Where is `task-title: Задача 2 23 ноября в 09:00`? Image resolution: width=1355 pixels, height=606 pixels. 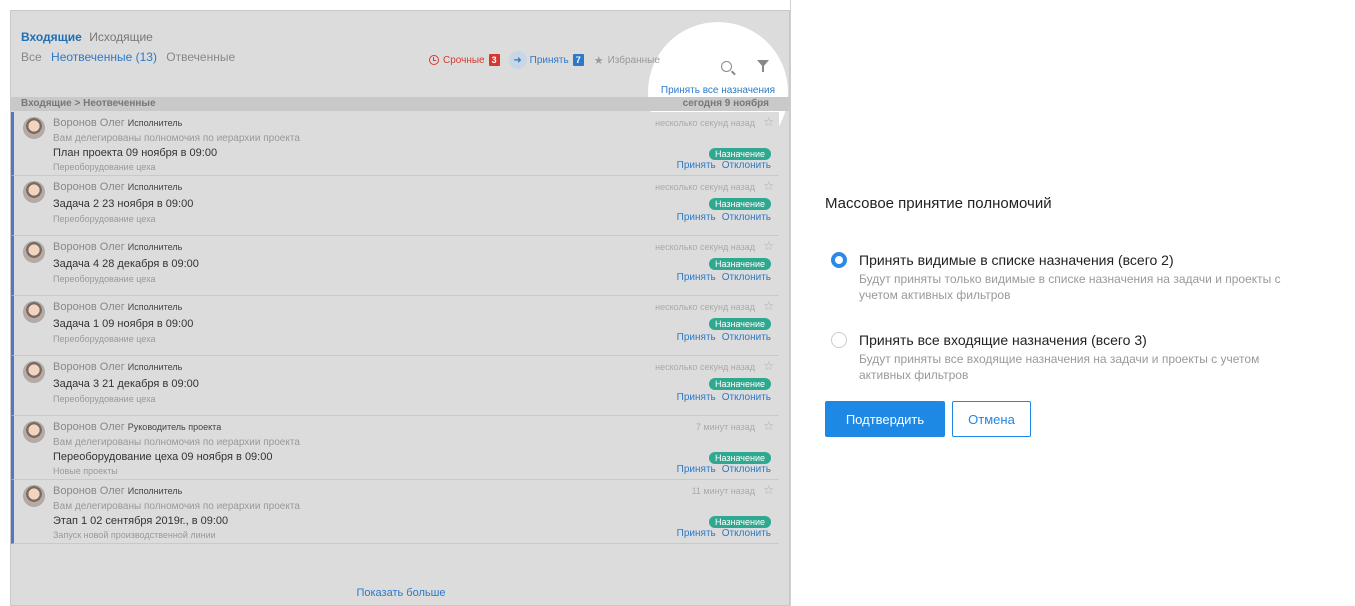
task-title: Задача 2 23 ноября в 09:00 is located at coordinates (123, 204).